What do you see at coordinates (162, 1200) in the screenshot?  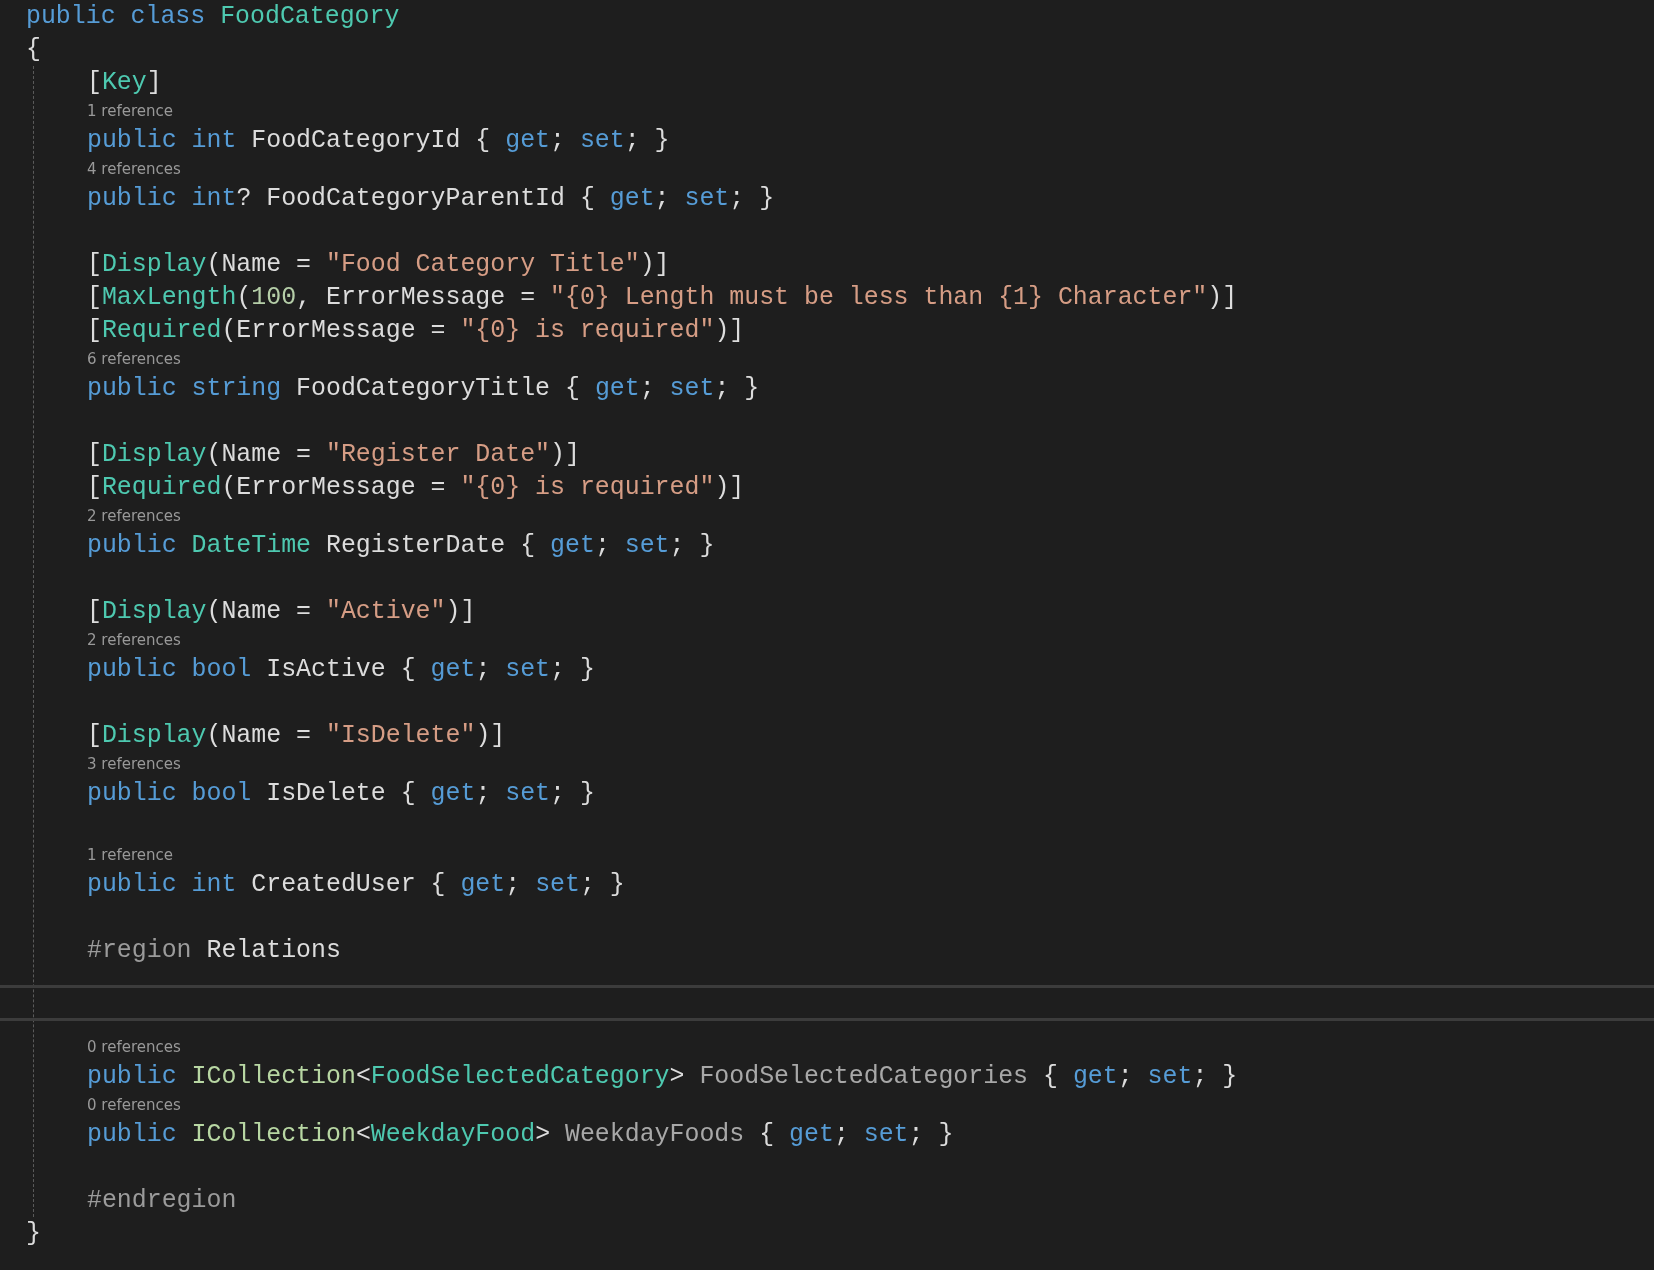 I see `code-line: #endregion` at bounding box center [162, 1200].